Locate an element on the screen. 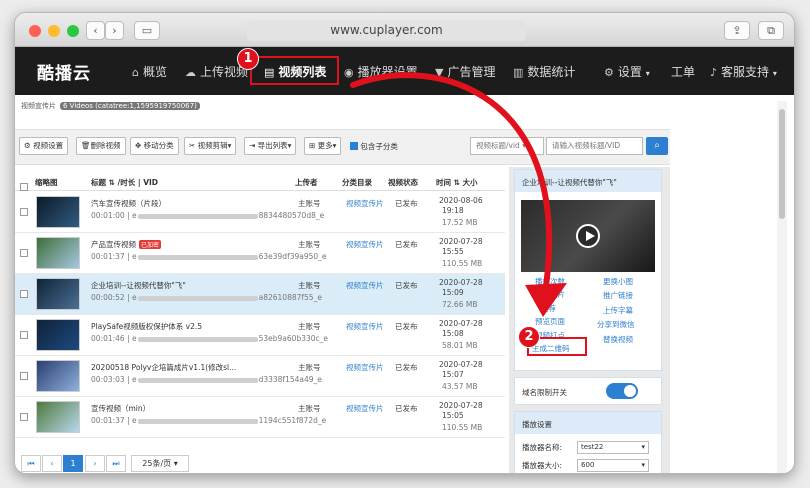  side-link-left: 预览页面 is located at coordinates (550, 321).